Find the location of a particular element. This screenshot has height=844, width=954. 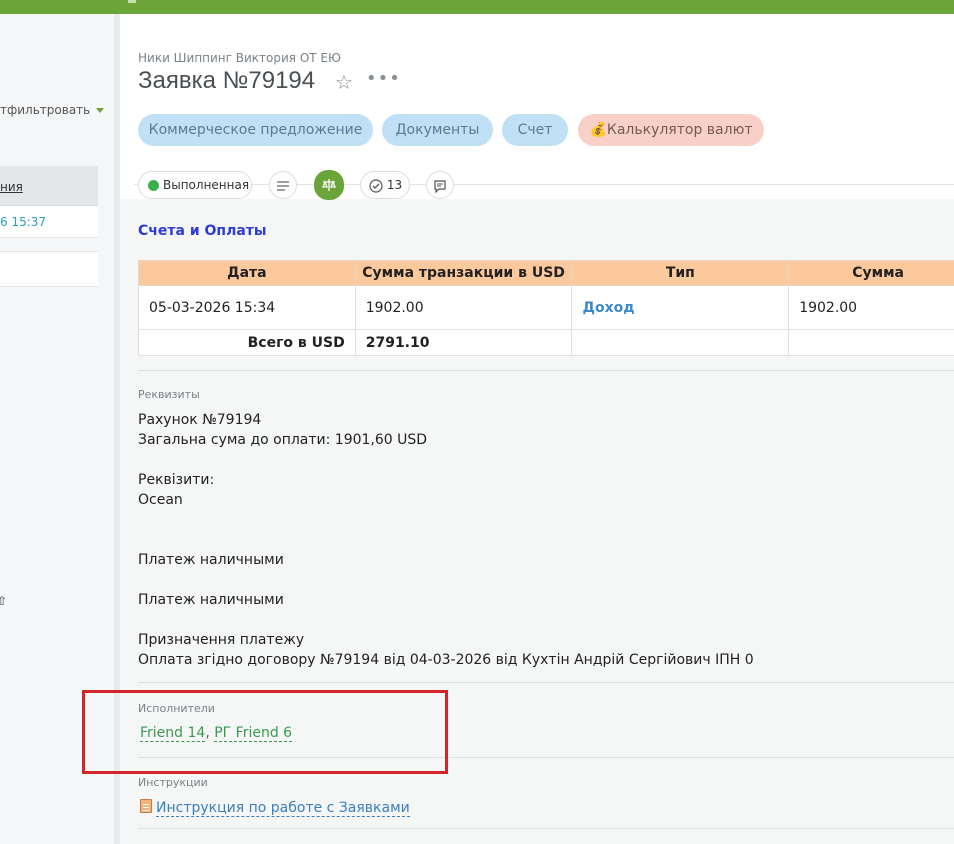

total-label: Всего в USD is located at coordinates (247, 342).